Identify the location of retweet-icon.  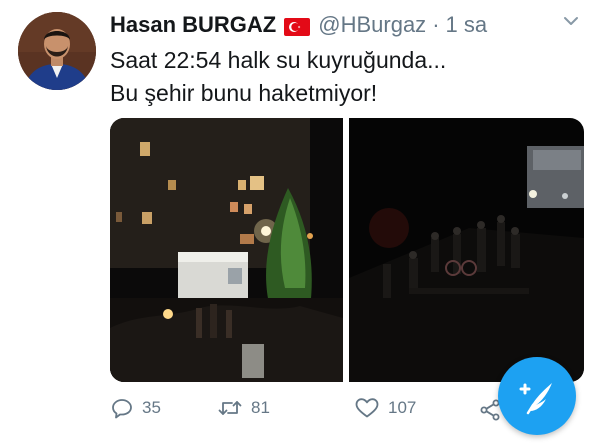
(230, 408).